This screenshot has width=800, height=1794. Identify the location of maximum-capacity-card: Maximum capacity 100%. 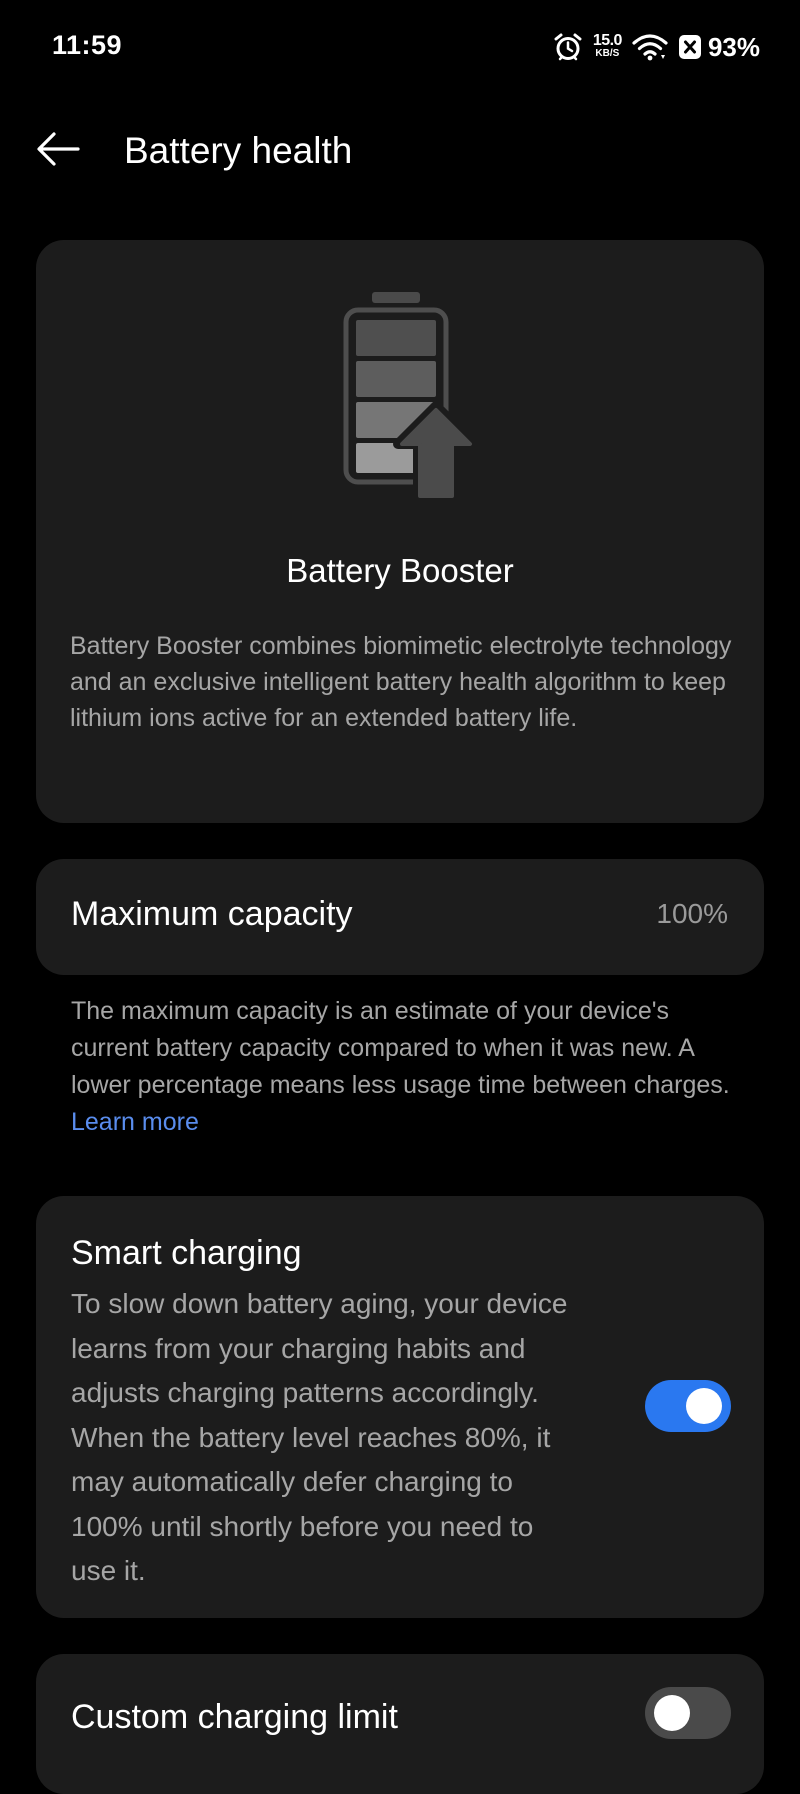
(400, 917).